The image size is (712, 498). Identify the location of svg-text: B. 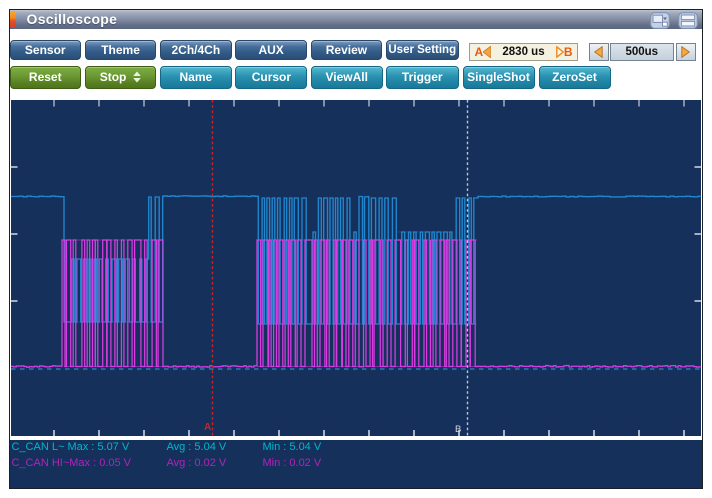
(458, 429).